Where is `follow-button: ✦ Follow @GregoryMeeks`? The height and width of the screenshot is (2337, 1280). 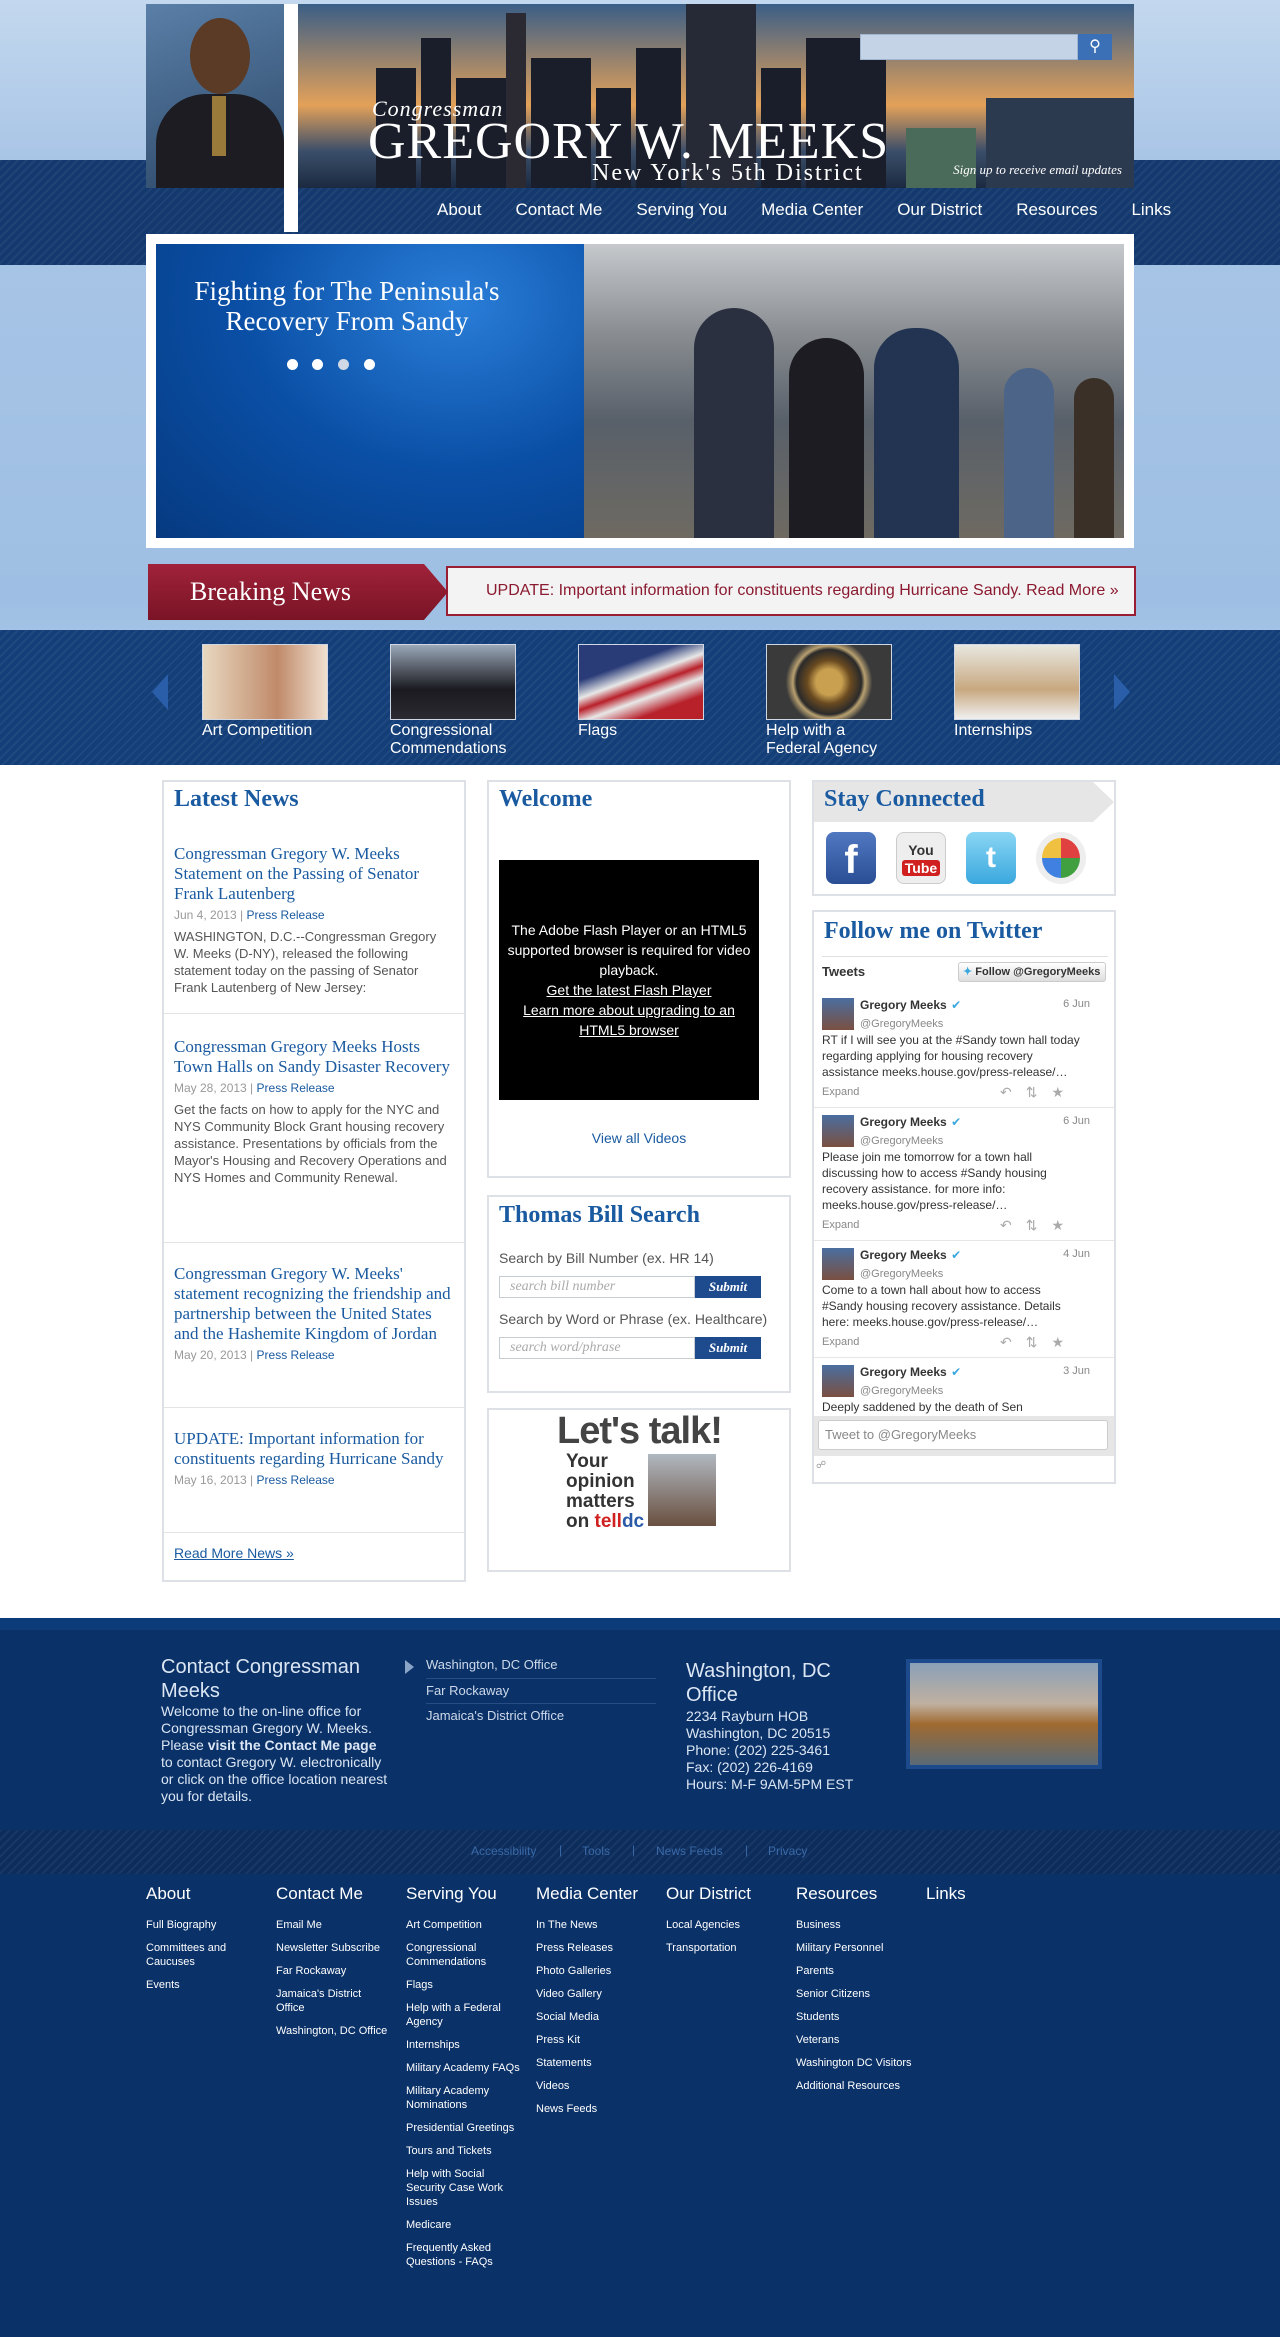 follow-button: ✦ Follow @GregoryMeeks is located at coordinates (1032, 972).